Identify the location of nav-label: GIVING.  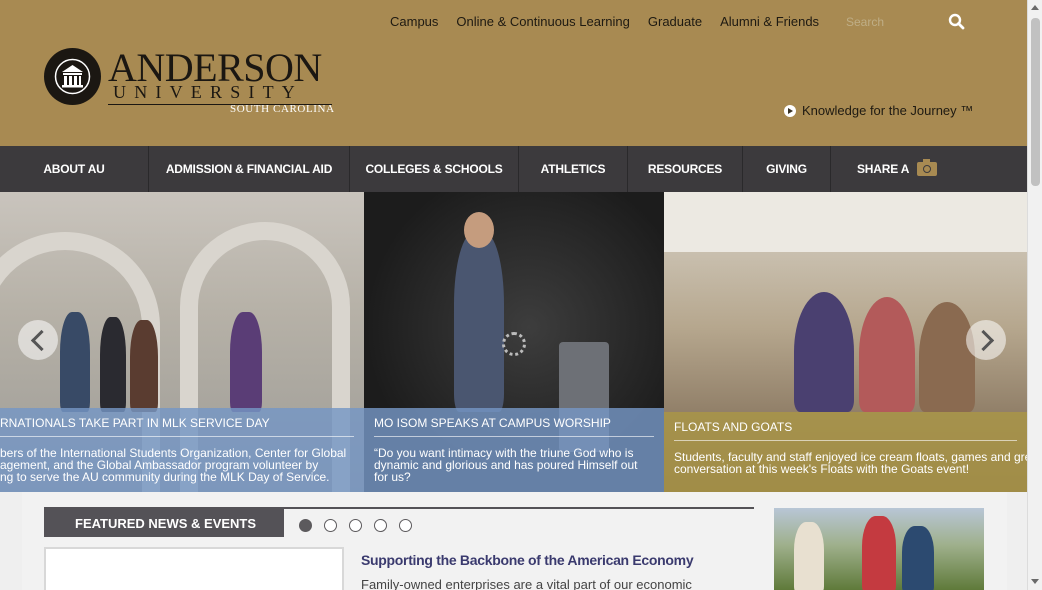
(786, 169).